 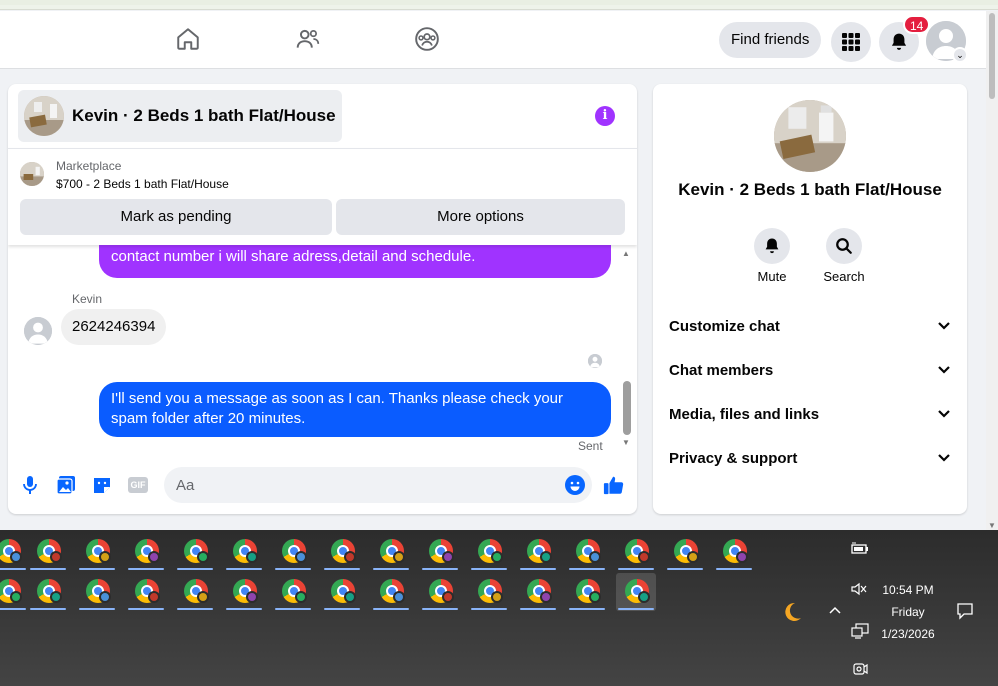 I want to click on chat-title: Kevin · 2 Beds 1 bath Flat/House, so click(x=204, y=115).